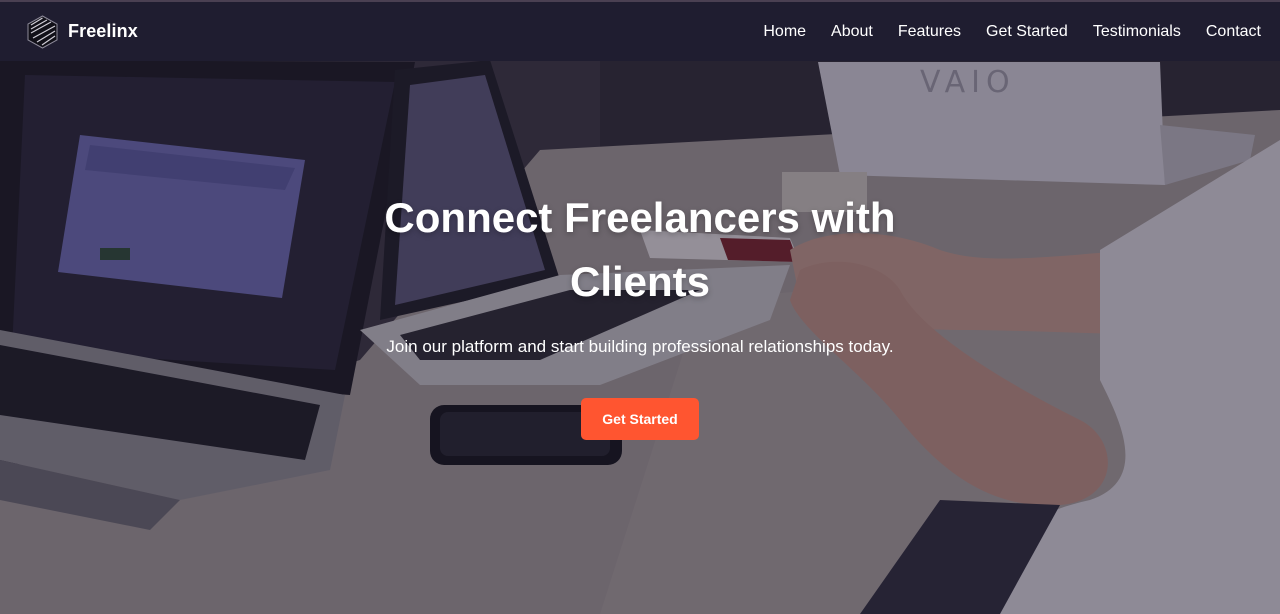 This screenshot has width=1280, height=614. What do you see at coordinates (1233, 31) in the screenshot?
I see `nav-link-contact: Contact` at bounding box center [1233, 31].